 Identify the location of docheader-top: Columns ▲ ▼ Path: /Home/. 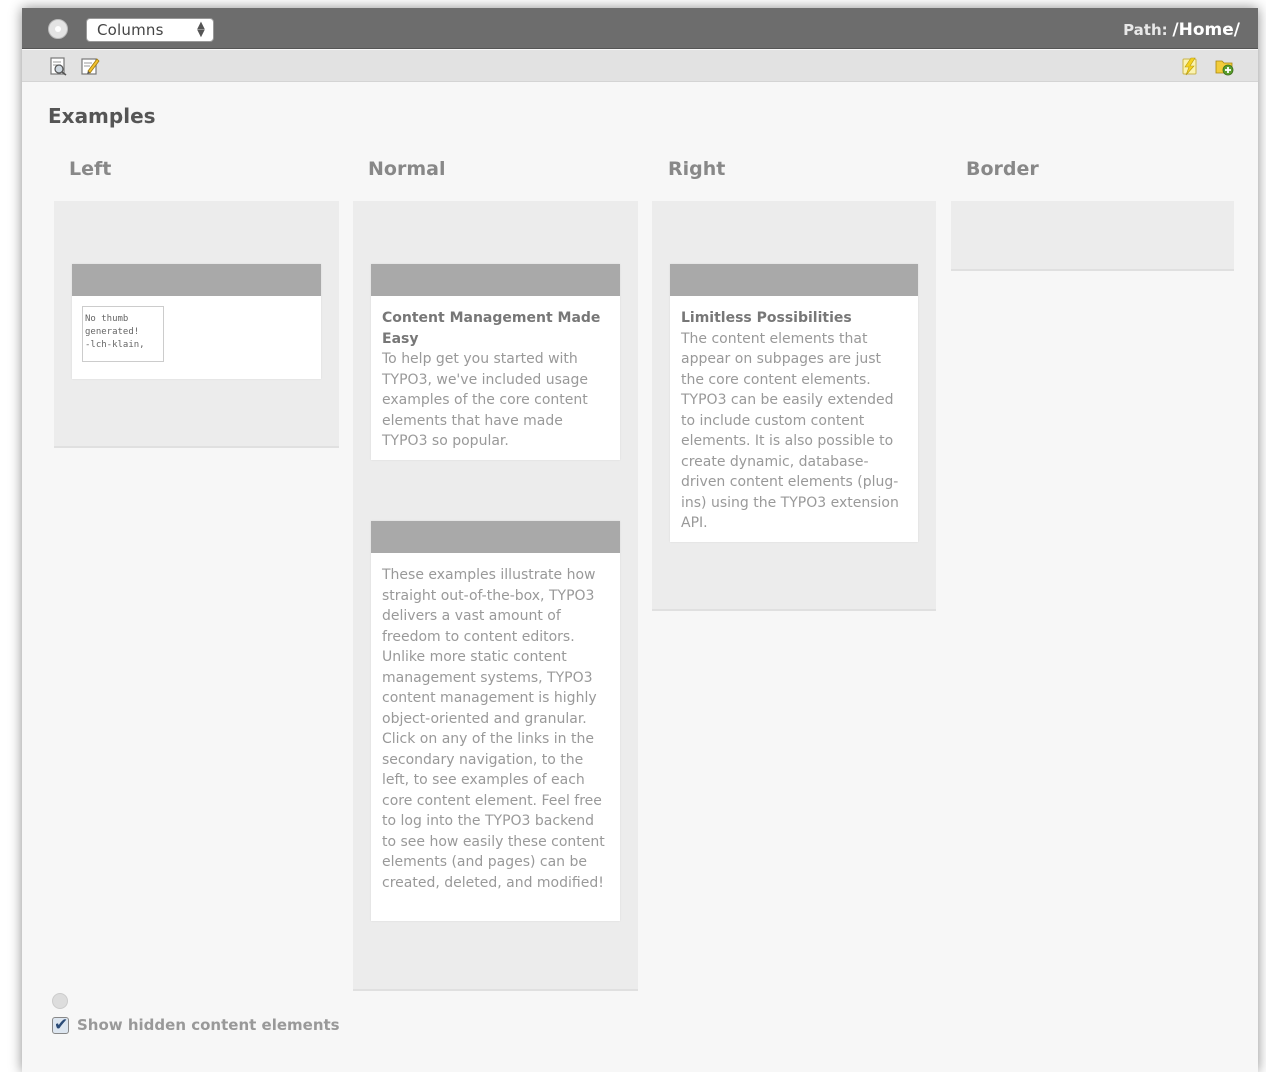
(640, 28).